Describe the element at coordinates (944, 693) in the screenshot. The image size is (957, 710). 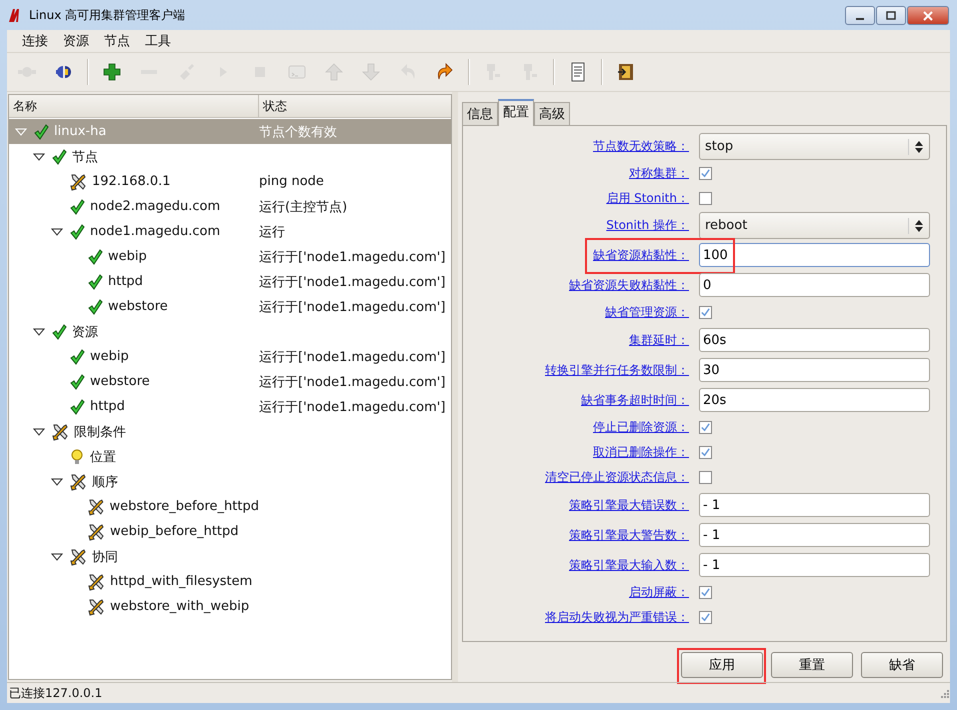
I see `resize-grip-icon` at that location.